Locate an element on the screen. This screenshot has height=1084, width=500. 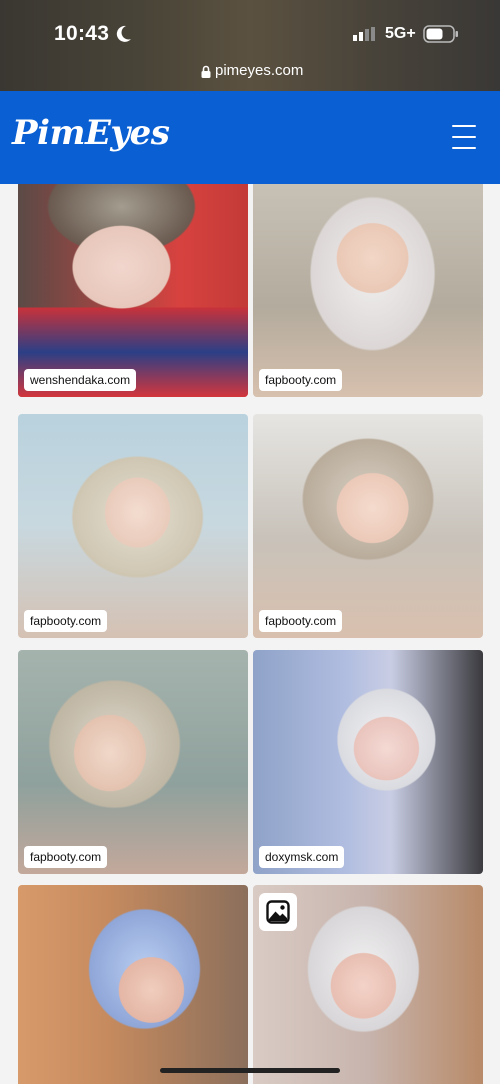
menu-button is located at coordinates (464, 137).